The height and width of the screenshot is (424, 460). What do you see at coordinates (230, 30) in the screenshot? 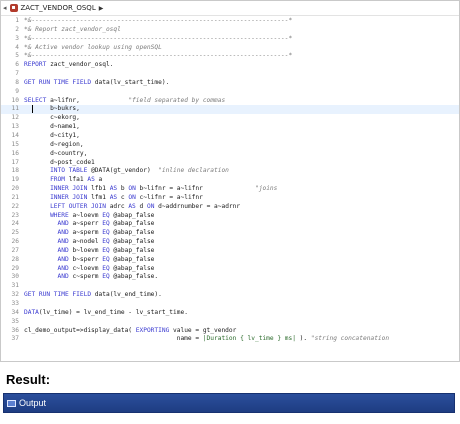
I see `code-line: 2 *& Report zact_vendor_osql` at bounding box center [230, 30].